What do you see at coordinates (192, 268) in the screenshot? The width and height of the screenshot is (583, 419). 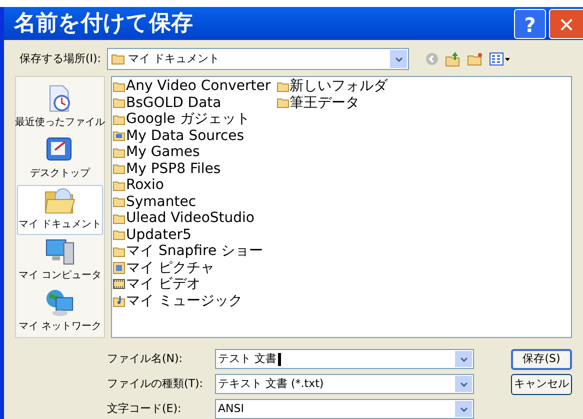 I see `file-item: マイ ピクチャ` at bounding box center [192, 268].